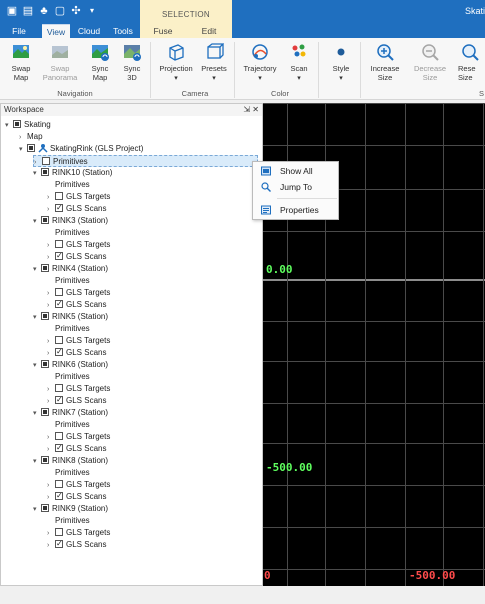 The image size is (485, 604). I want to click on tree-node: ▾ RINK4 (Station), so click(70, 269).